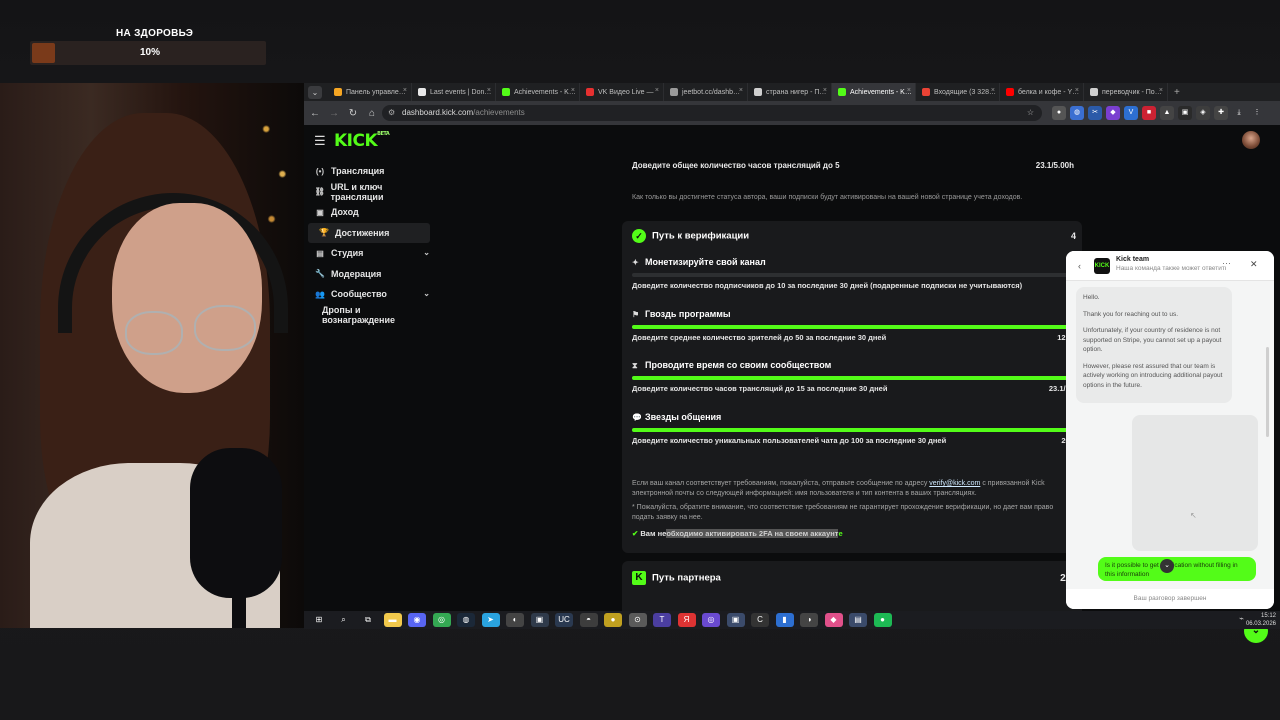  Describe the element at coordinates (1077, 113) in the screenshot. I see `extension-icon: ◍` at that location.